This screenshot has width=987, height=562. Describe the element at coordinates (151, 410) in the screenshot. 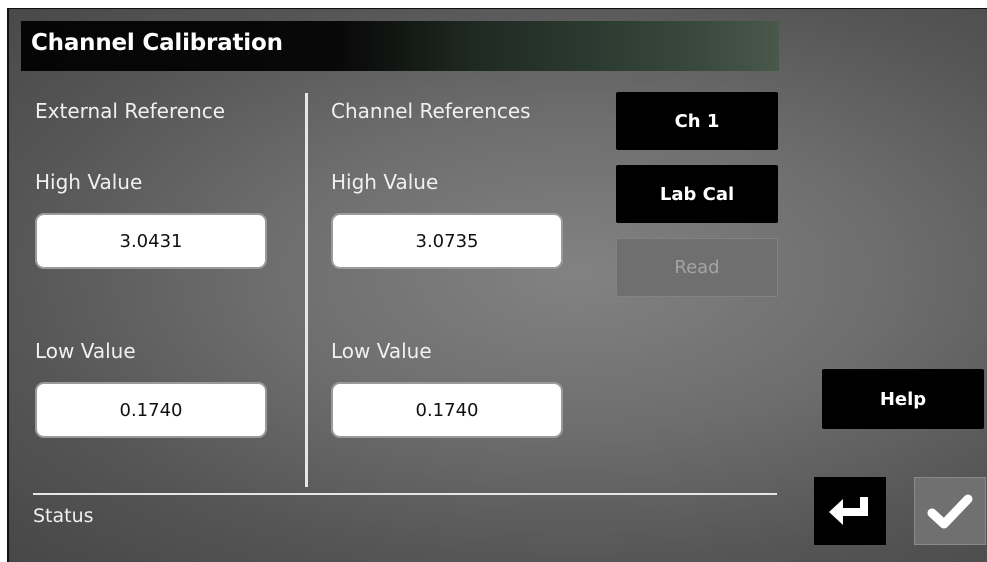

I see `external-low-value-field: 0.1740` at that location.